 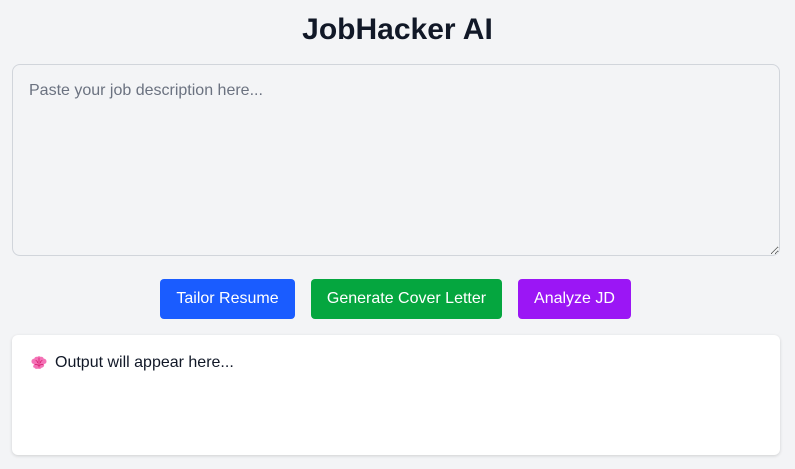 I want to click on analyze-jd-button: Analyze JD, so click(x=574, y=299).